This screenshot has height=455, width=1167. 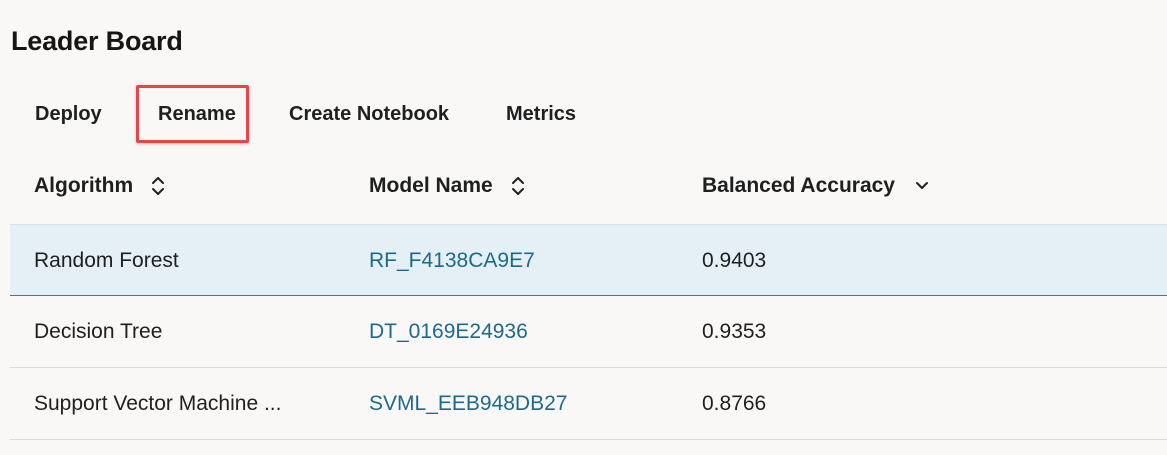 What do you see at coordinates (541, 114) in the screenshot?
I see `metrics-button: Metrics` at bounding box center [541, 114].